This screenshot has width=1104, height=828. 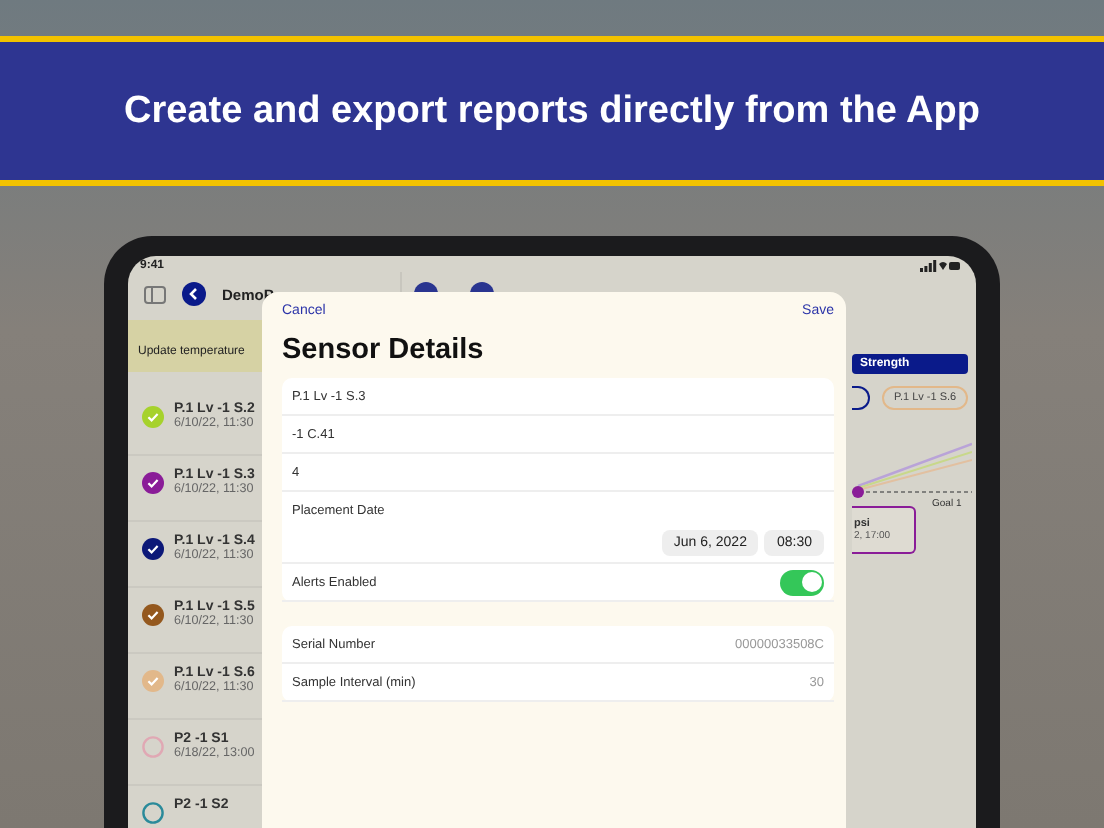 I want to click on strength-lines-drawing, so click(x=912, y=470).